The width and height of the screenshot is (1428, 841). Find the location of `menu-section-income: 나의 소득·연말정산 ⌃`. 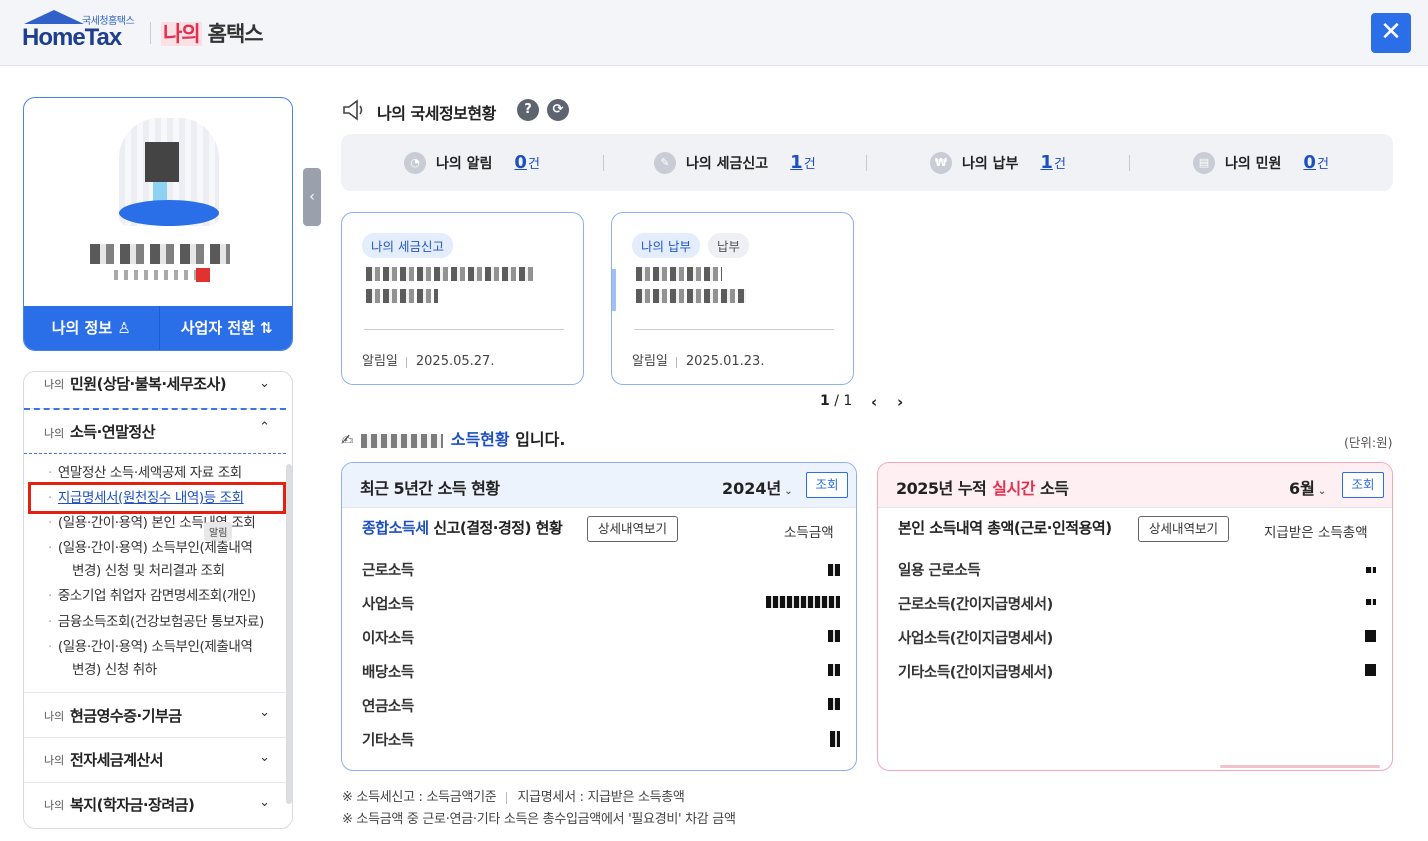

menu-section-income: 나의 소득·연말정산 ⌃ is located at coordinates (155, 431).